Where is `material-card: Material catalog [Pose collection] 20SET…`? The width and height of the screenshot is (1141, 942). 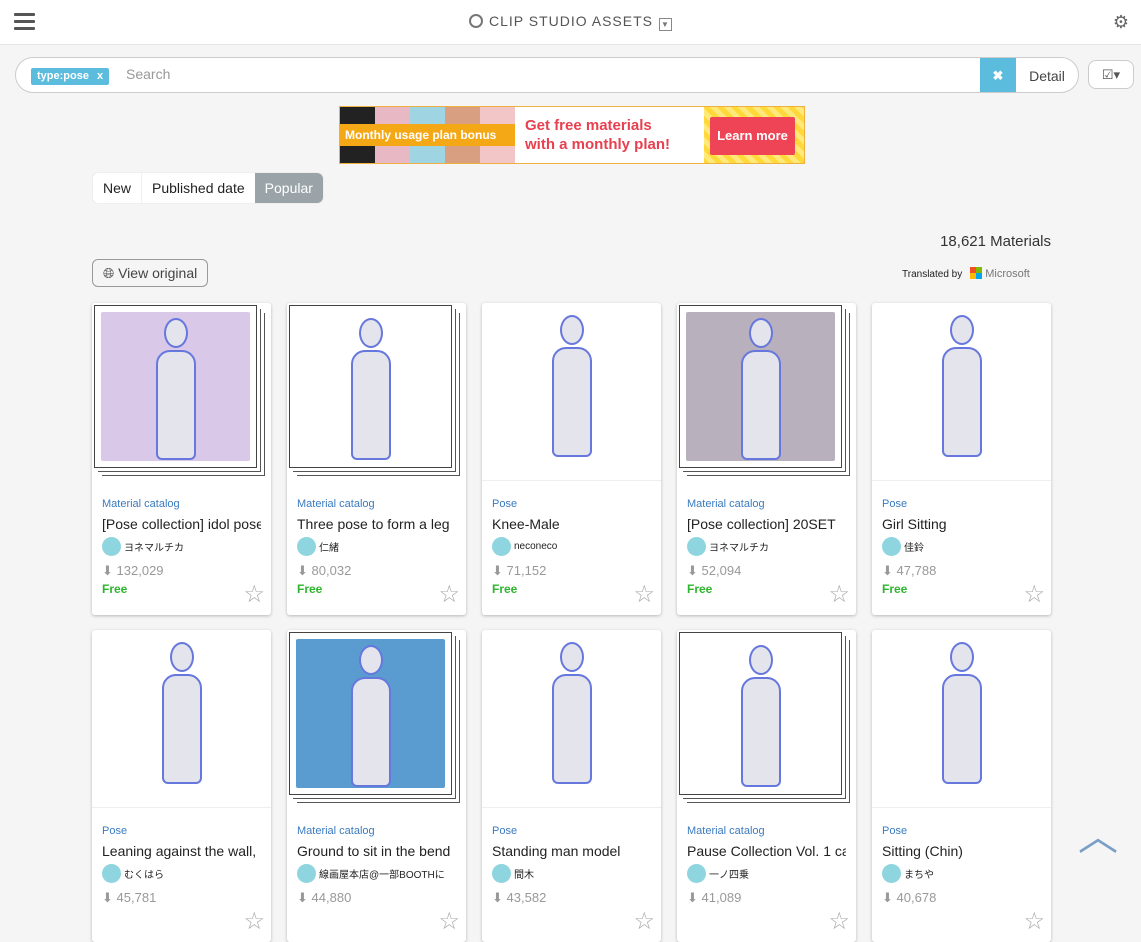 material-card: Material catalog [Pose collection] 20SET… is located at coordinates (766, 459).